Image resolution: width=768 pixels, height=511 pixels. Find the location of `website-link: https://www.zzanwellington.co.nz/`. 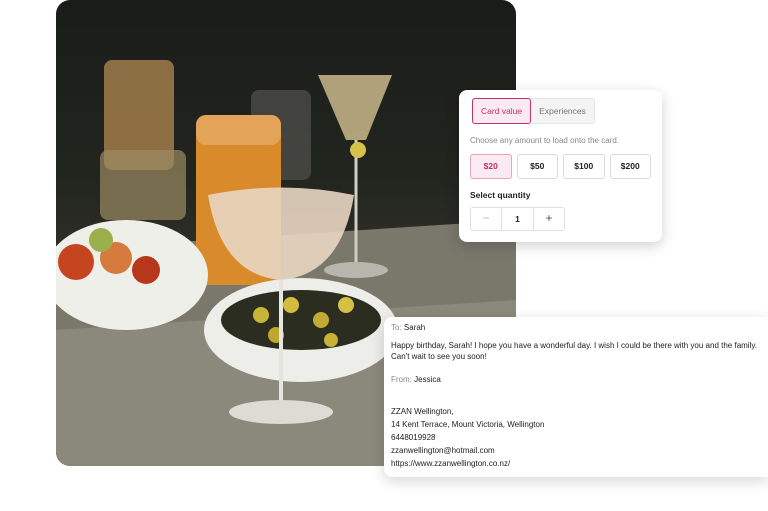

website-link: https://www.zzanwellington.co.nz/ is located at coordinates (451, 463).